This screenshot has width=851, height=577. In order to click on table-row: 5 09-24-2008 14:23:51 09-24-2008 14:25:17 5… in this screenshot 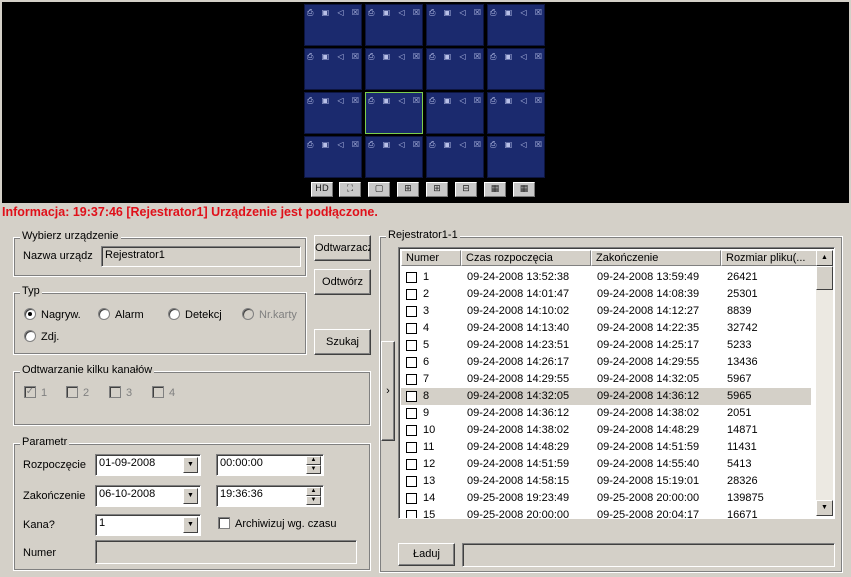, I will do `click(606, 345)`.